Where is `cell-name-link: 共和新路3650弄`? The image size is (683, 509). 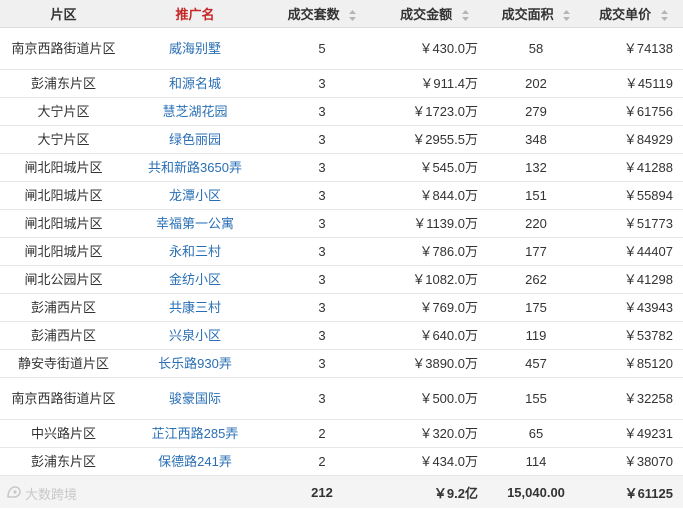 cell-name-link: 共和新路3650弄 is located at coordinates (195, 167).